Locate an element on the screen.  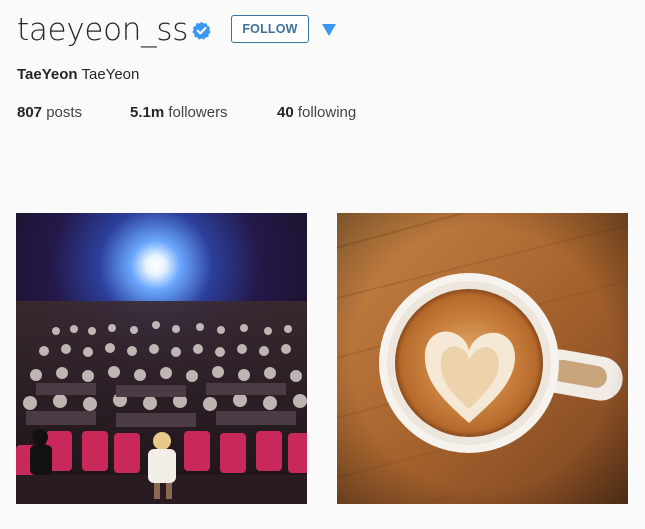
posts-count: 807 is located at coordinates (30, 112).